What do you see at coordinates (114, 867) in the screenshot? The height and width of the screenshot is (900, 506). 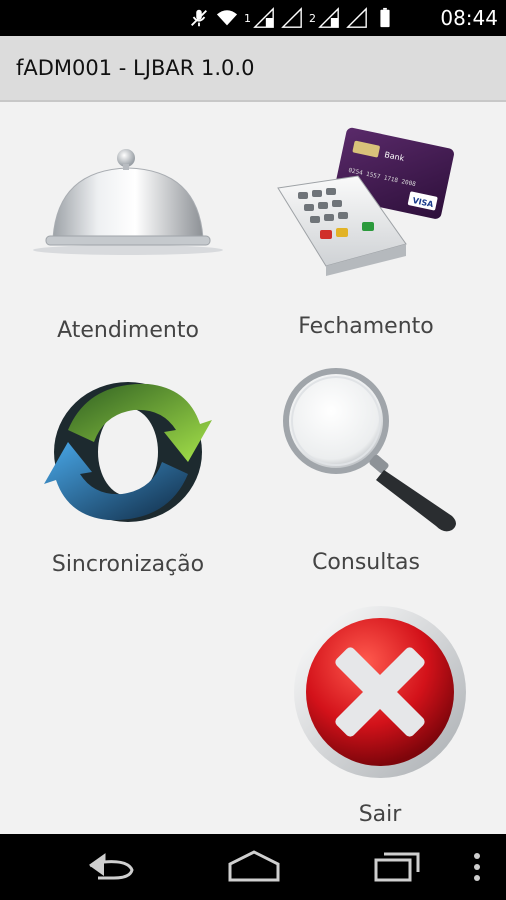 I see `back-icon` at bounding box center [114, 867].